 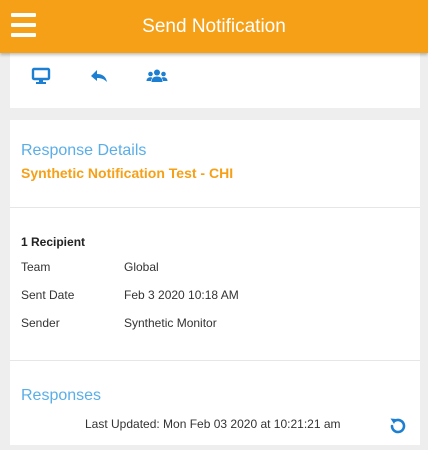 I want to click on sent-date-value: Feb 3 2020 10:18 AM, so click(x=181, y=295).